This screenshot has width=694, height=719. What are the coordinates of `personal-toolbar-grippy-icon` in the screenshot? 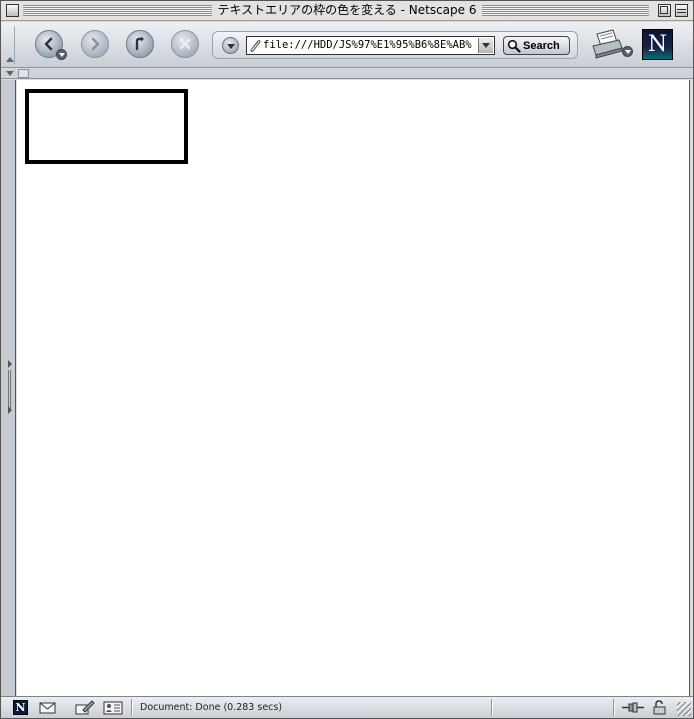 It's located at (10, 73).